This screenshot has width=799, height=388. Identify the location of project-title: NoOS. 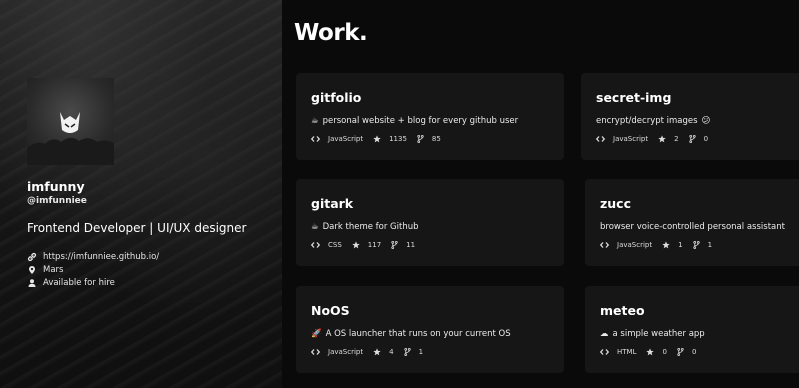
(330, 310).